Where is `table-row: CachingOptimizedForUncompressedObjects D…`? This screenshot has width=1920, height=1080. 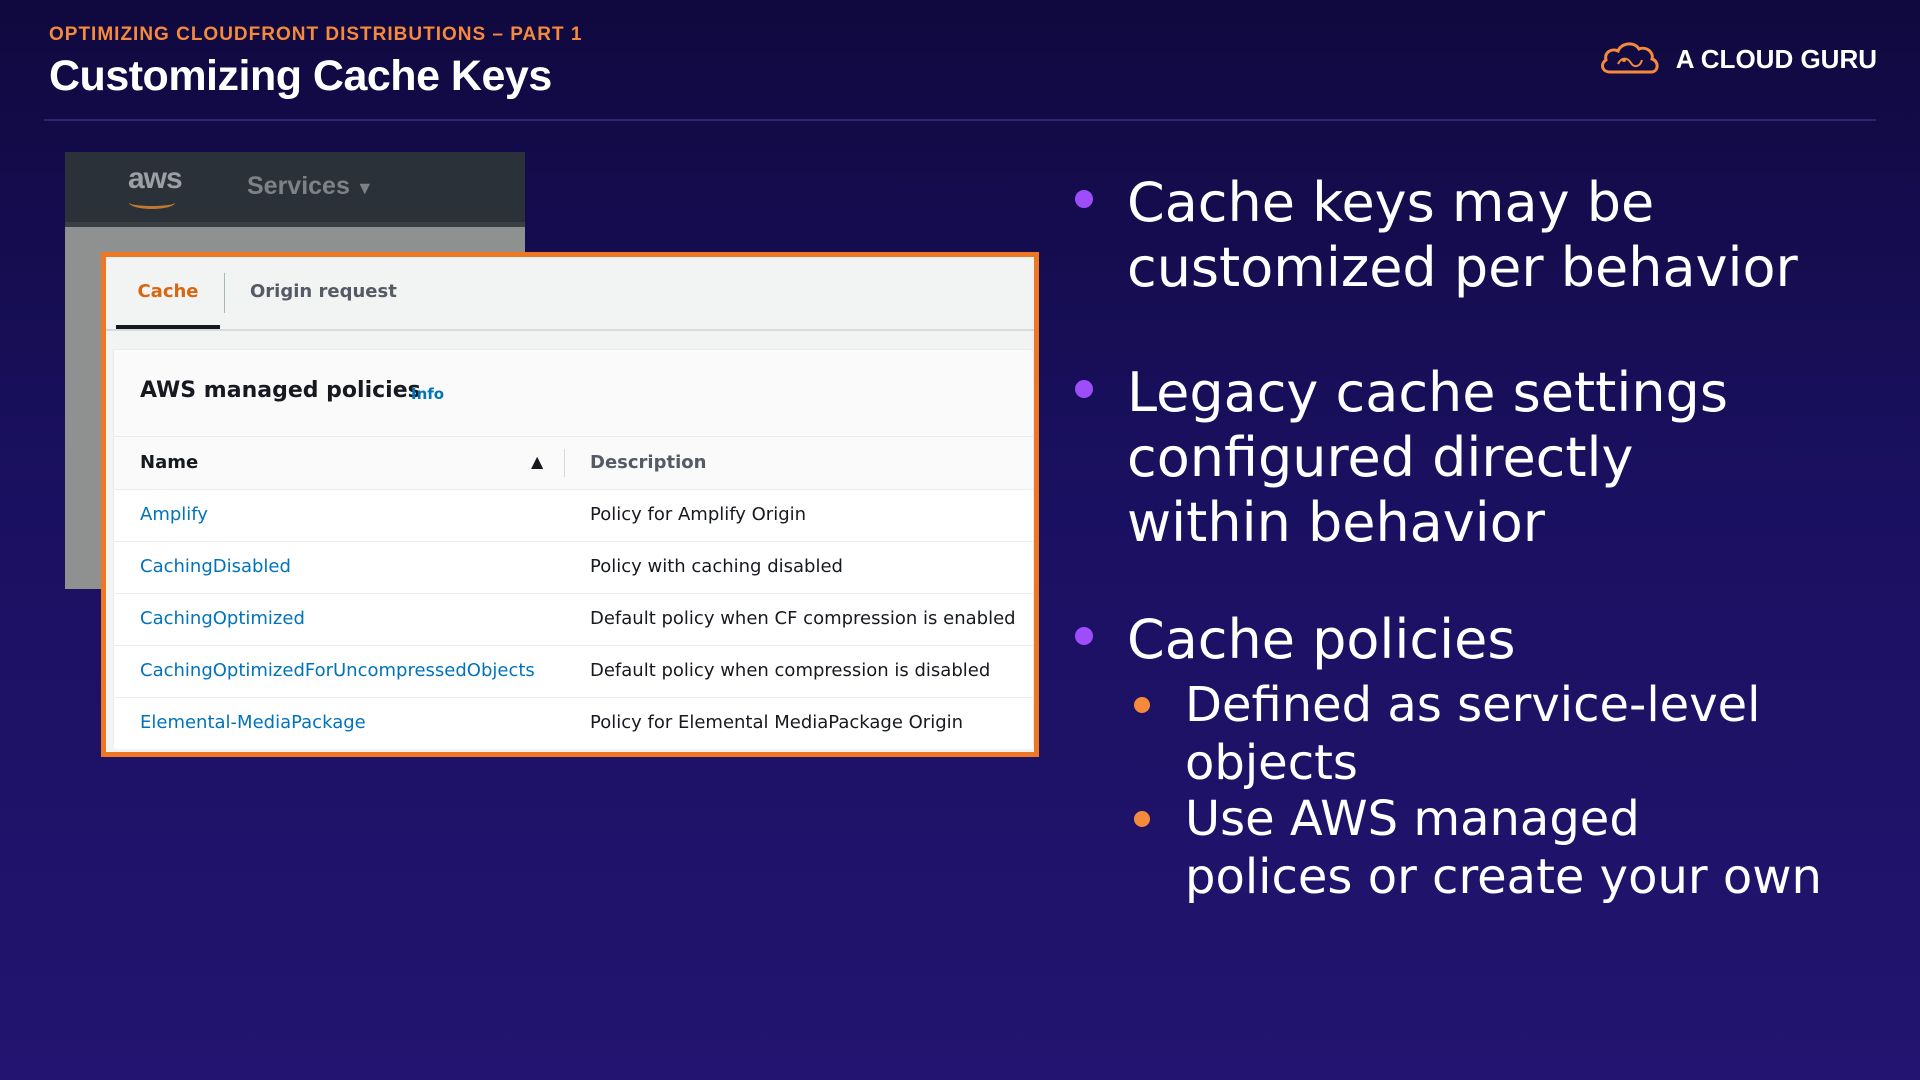 table-row: CachingOptimizedForUncompressedObjects D… is located at coordinates (573, 672).